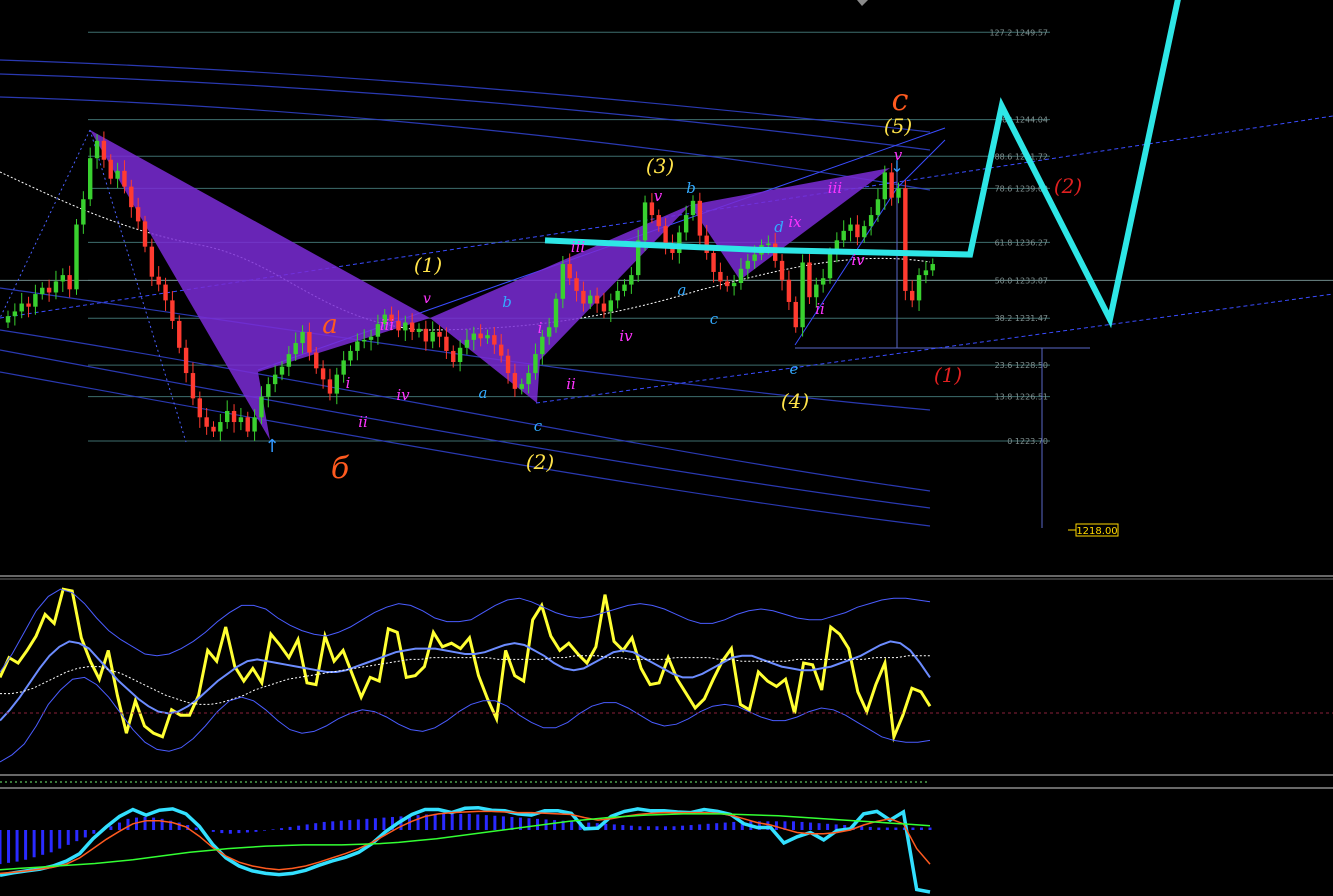 This screenshot has height=896, width=1333. Describe the element at coordinates (779, 227) in the screenshot. I see `wave-label: d` at that location.